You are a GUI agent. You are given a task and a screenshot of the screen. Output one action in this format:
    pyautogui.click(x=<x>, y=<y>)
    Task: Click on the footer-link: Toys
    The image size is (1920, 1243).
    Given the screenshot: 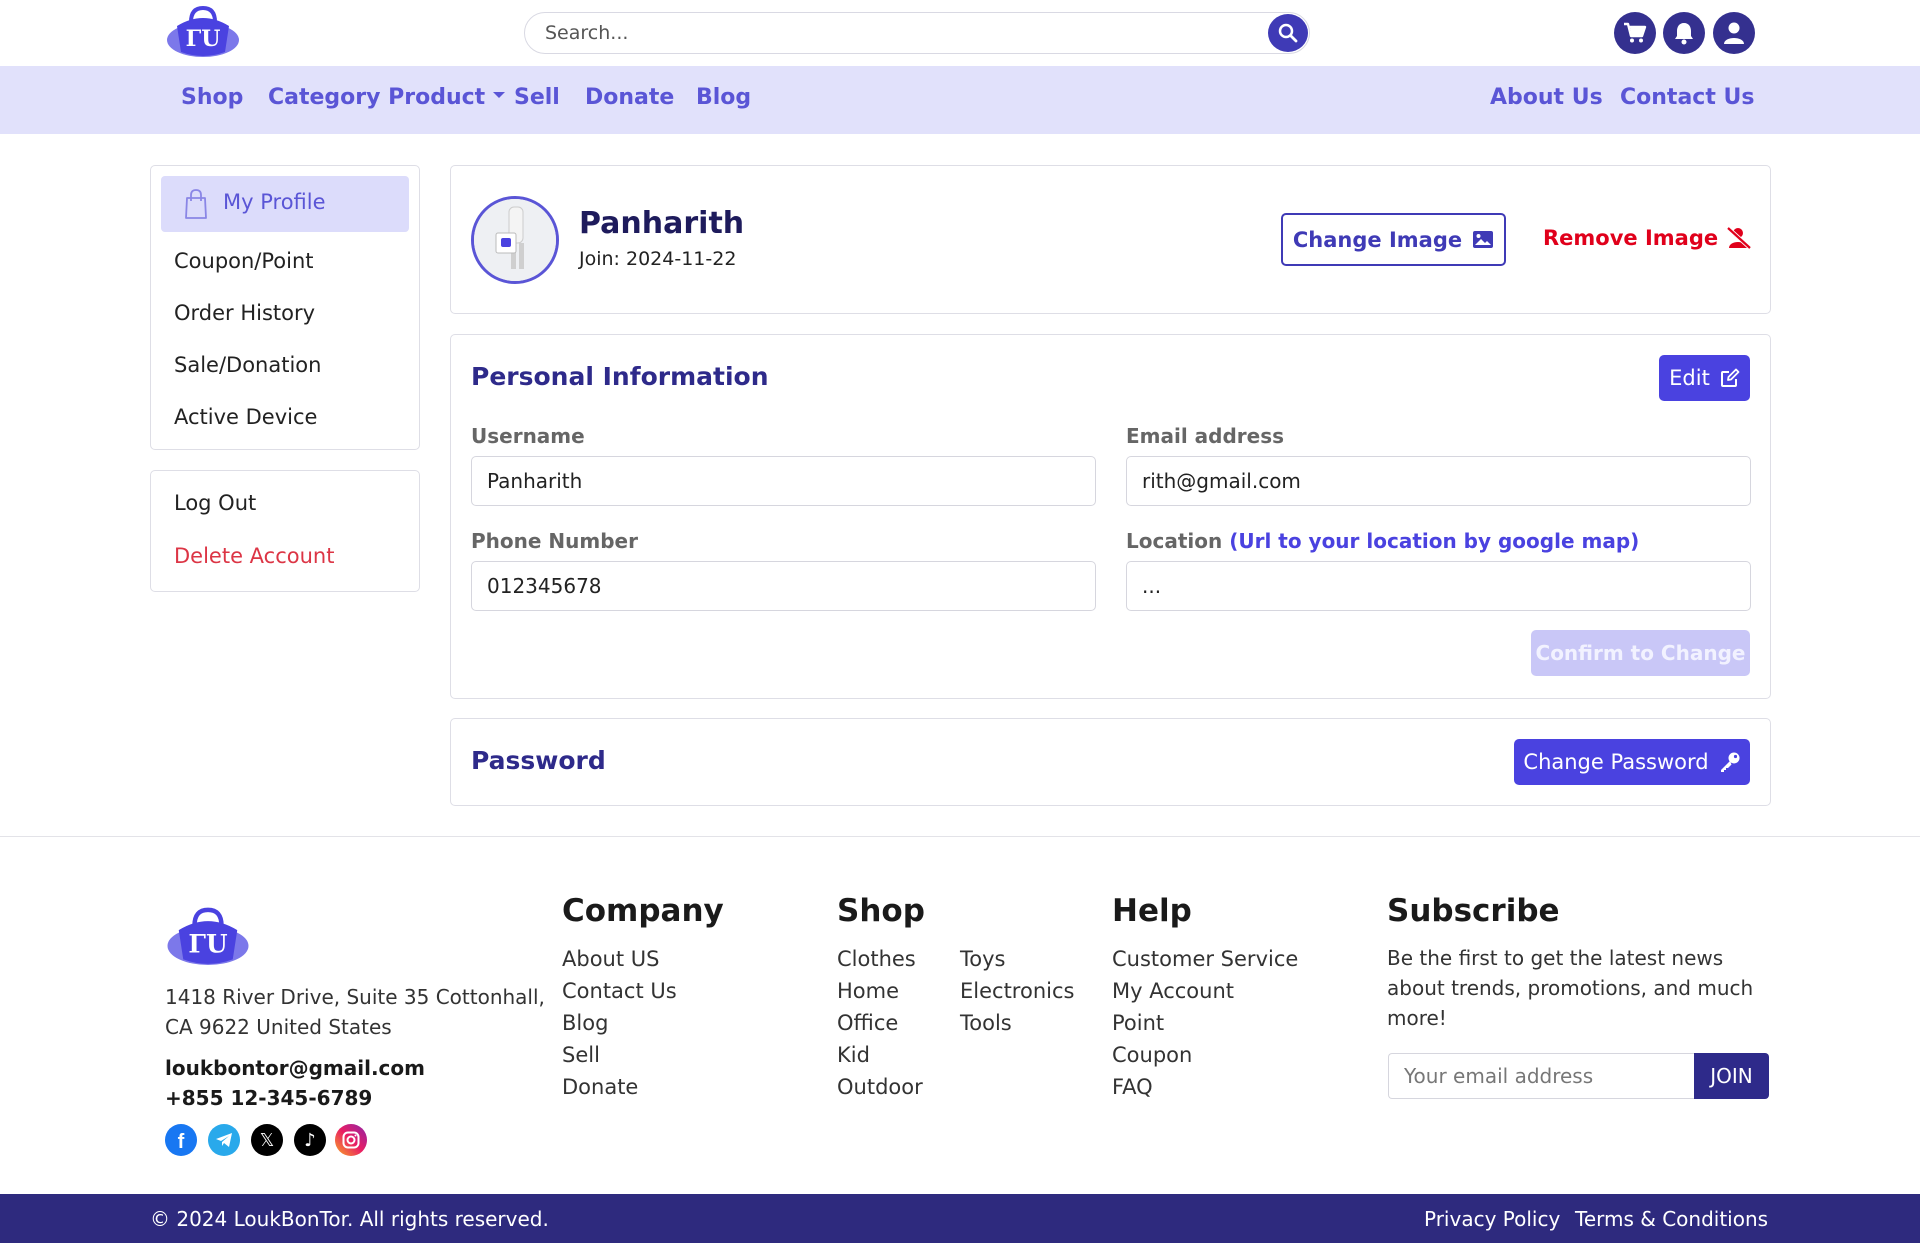 What is the action you would take?
    pyautogui.click(x=1017, y=959)
    